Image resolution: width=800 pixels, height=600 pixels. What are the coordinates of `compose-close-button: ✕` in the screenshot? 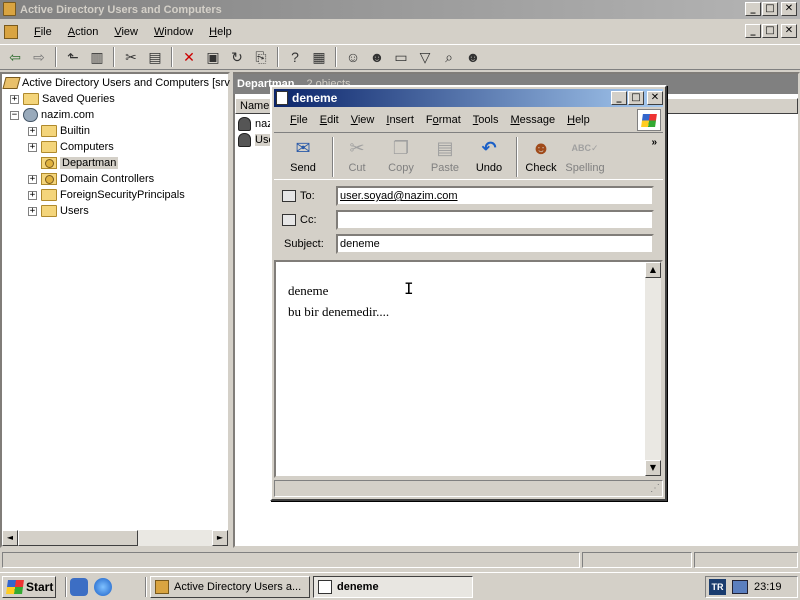 It's located at (655, 98).